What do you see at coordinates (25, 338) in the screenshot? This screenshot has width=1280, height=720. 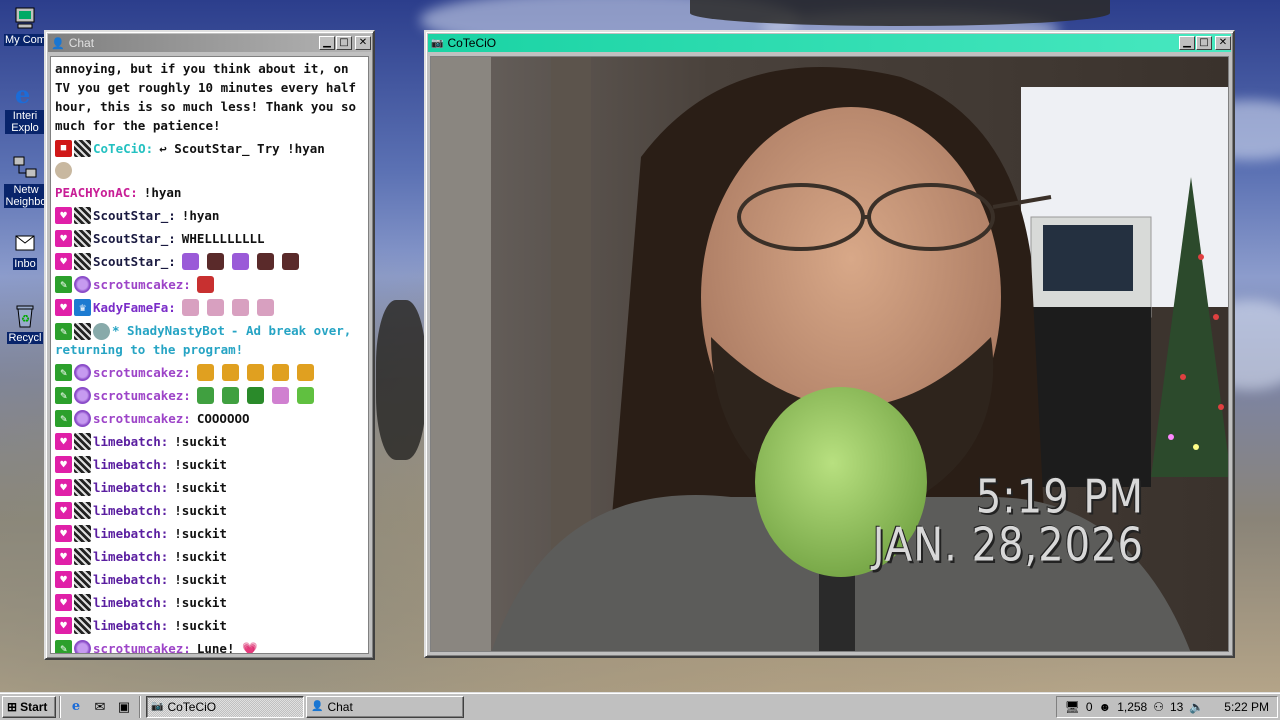 I see `desktop-icon-label: Recycl` at bounding box center [25, 338].